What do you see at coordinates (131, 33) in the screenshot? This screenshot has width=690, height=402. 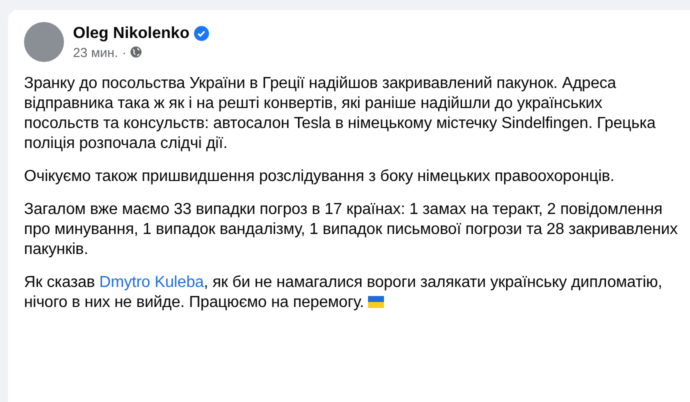 I see `author-name: Oleg Nikolenko` at bounding box center [131, 33].